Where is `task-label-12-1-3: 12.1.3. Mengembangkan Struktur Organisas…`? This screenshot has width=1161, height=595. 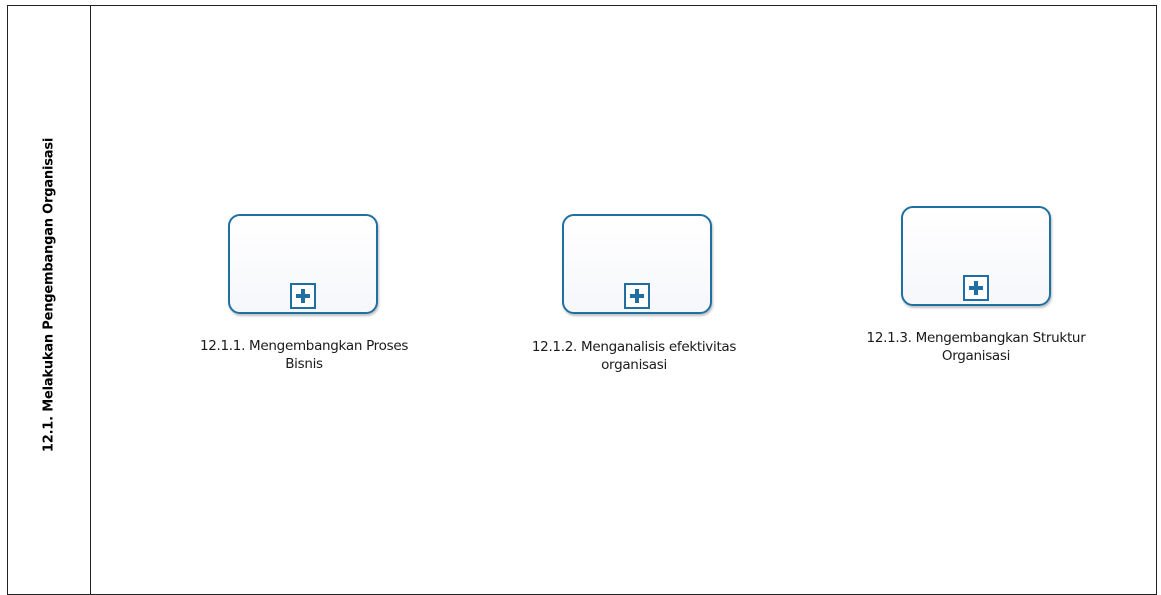 task-label-12-1-3: 12.1.3. Mengembangkan Struktur Organisas… is located at coordinates (976, 347).